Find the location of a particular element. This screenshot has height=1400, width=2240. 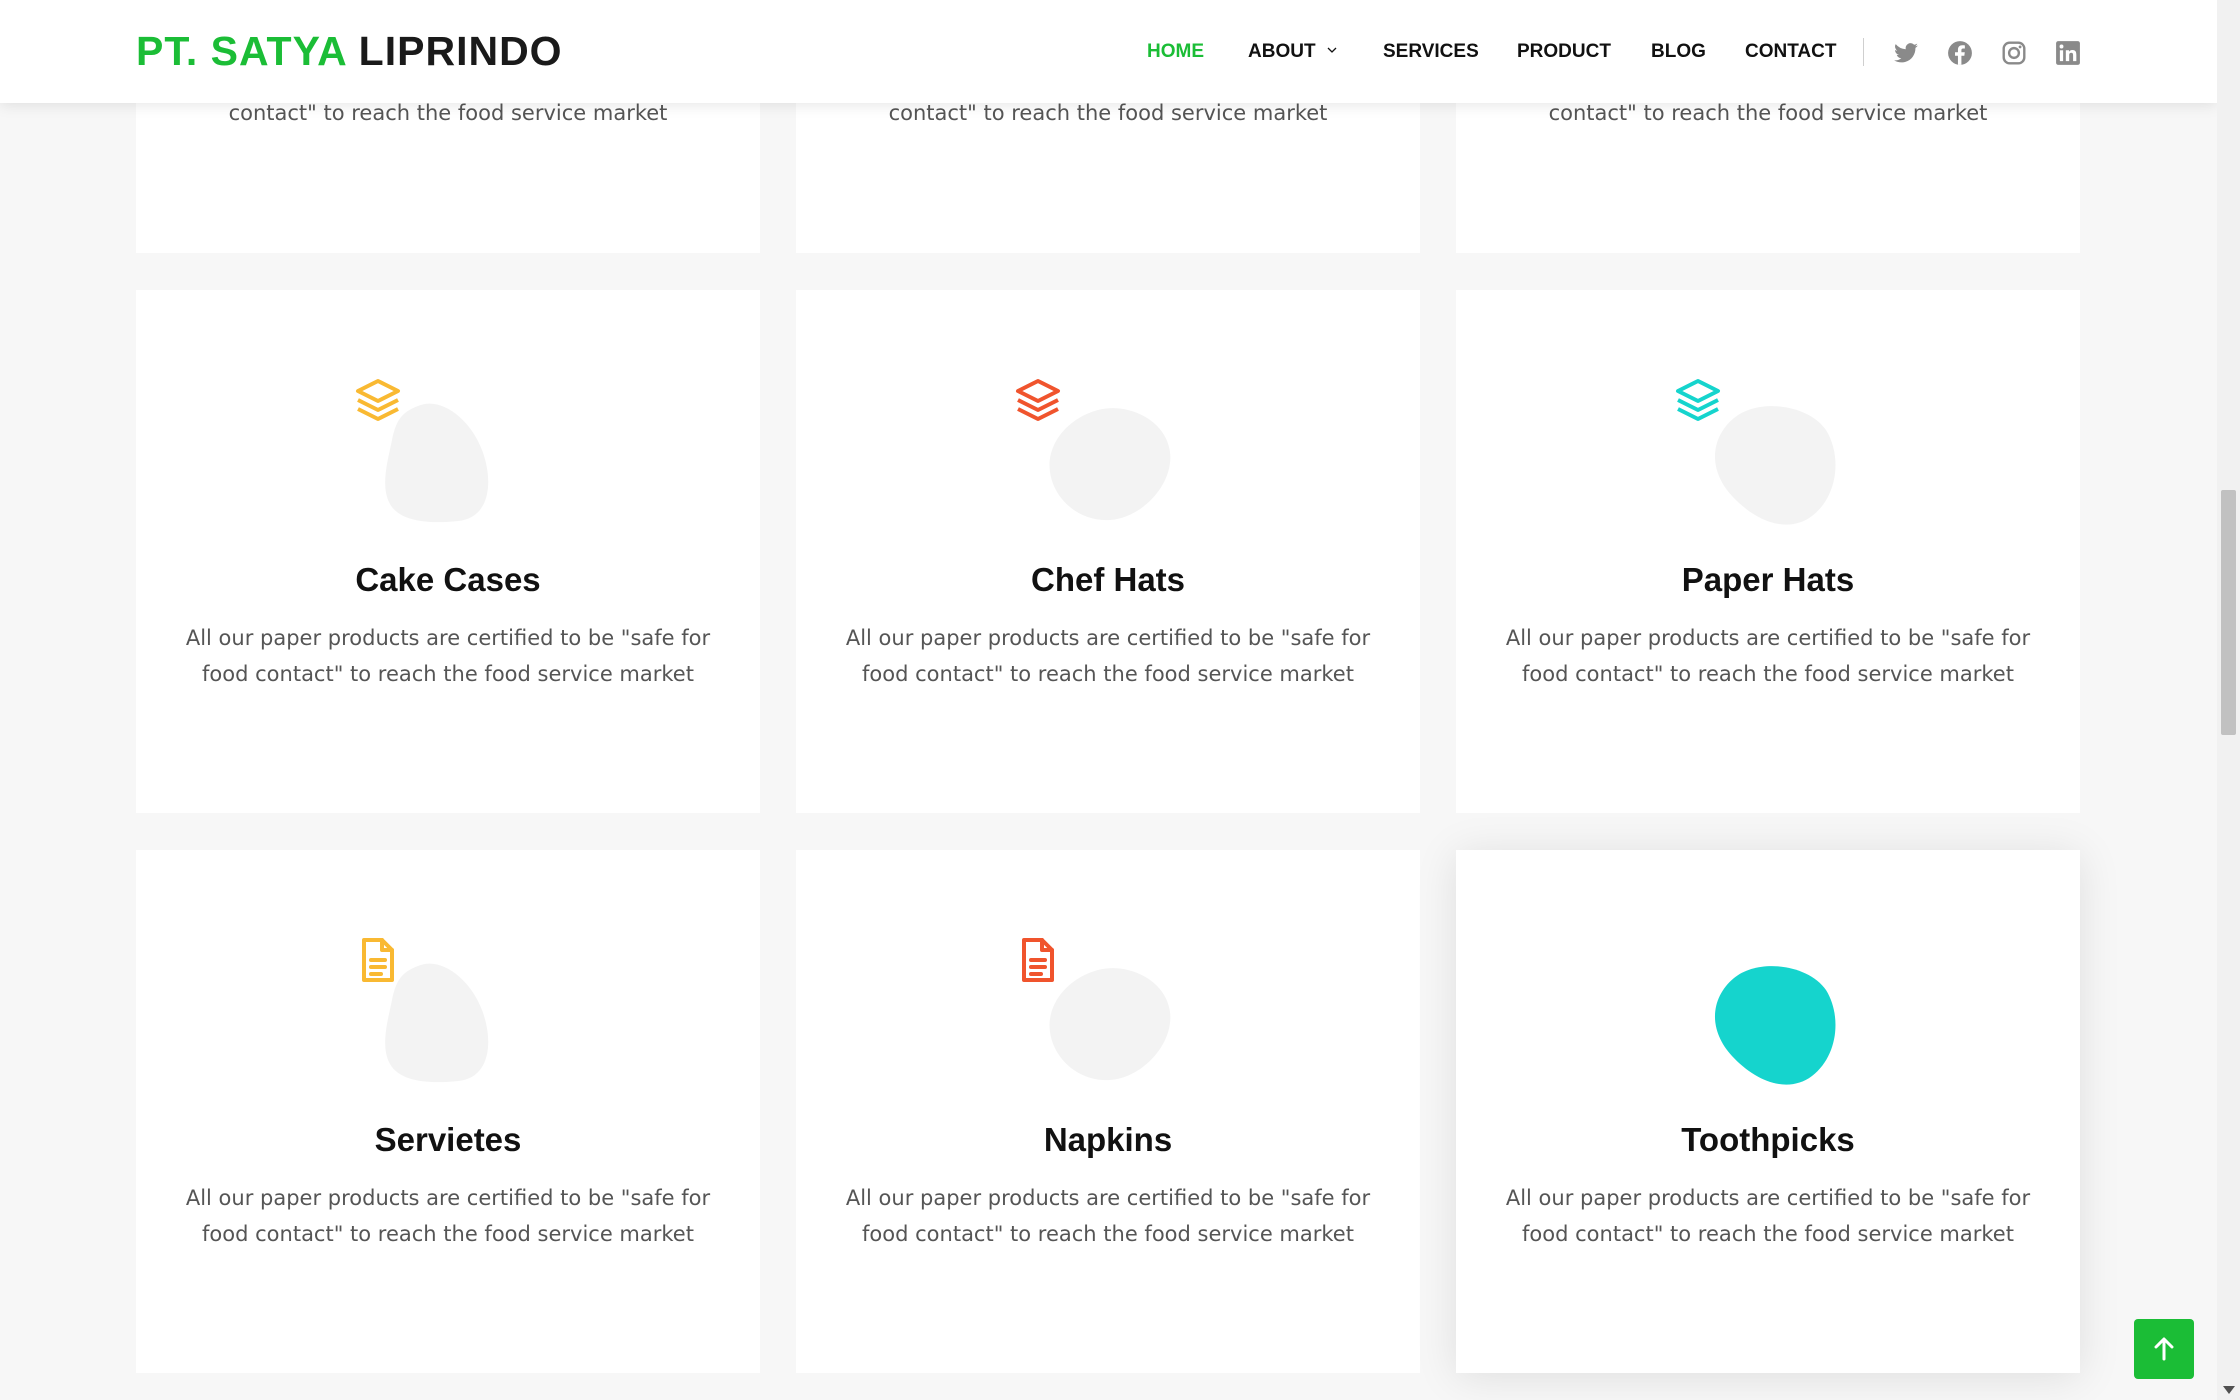

nav-about: ABOUT is located at coordinates (1292, 52).